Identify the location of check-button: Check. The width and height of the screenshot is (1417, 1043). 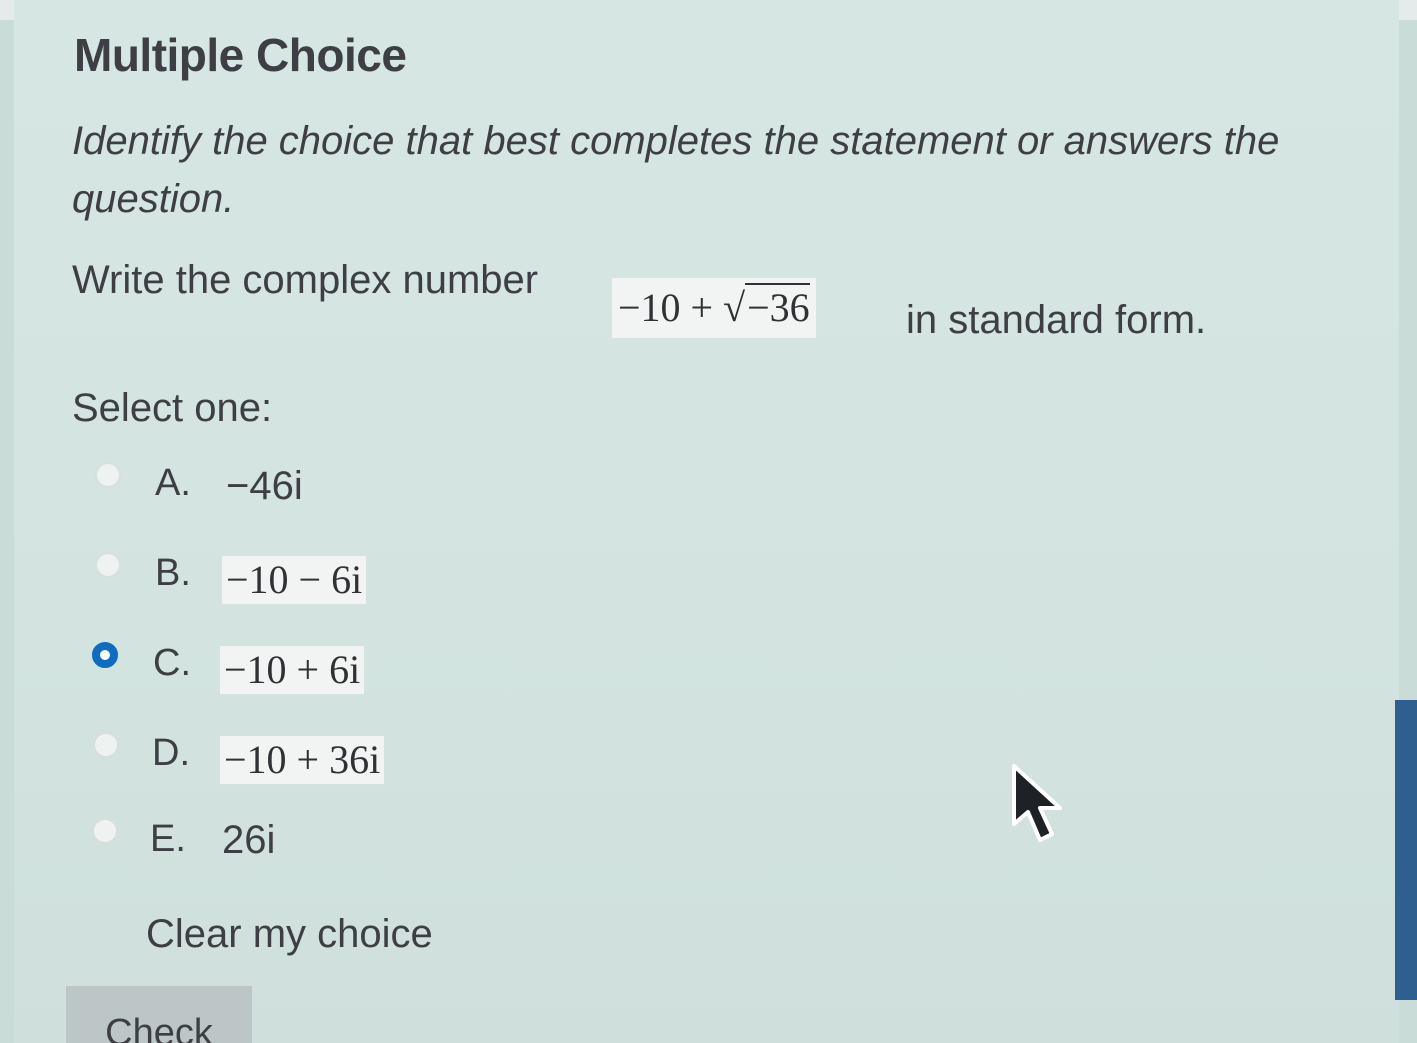
(159, 1014).